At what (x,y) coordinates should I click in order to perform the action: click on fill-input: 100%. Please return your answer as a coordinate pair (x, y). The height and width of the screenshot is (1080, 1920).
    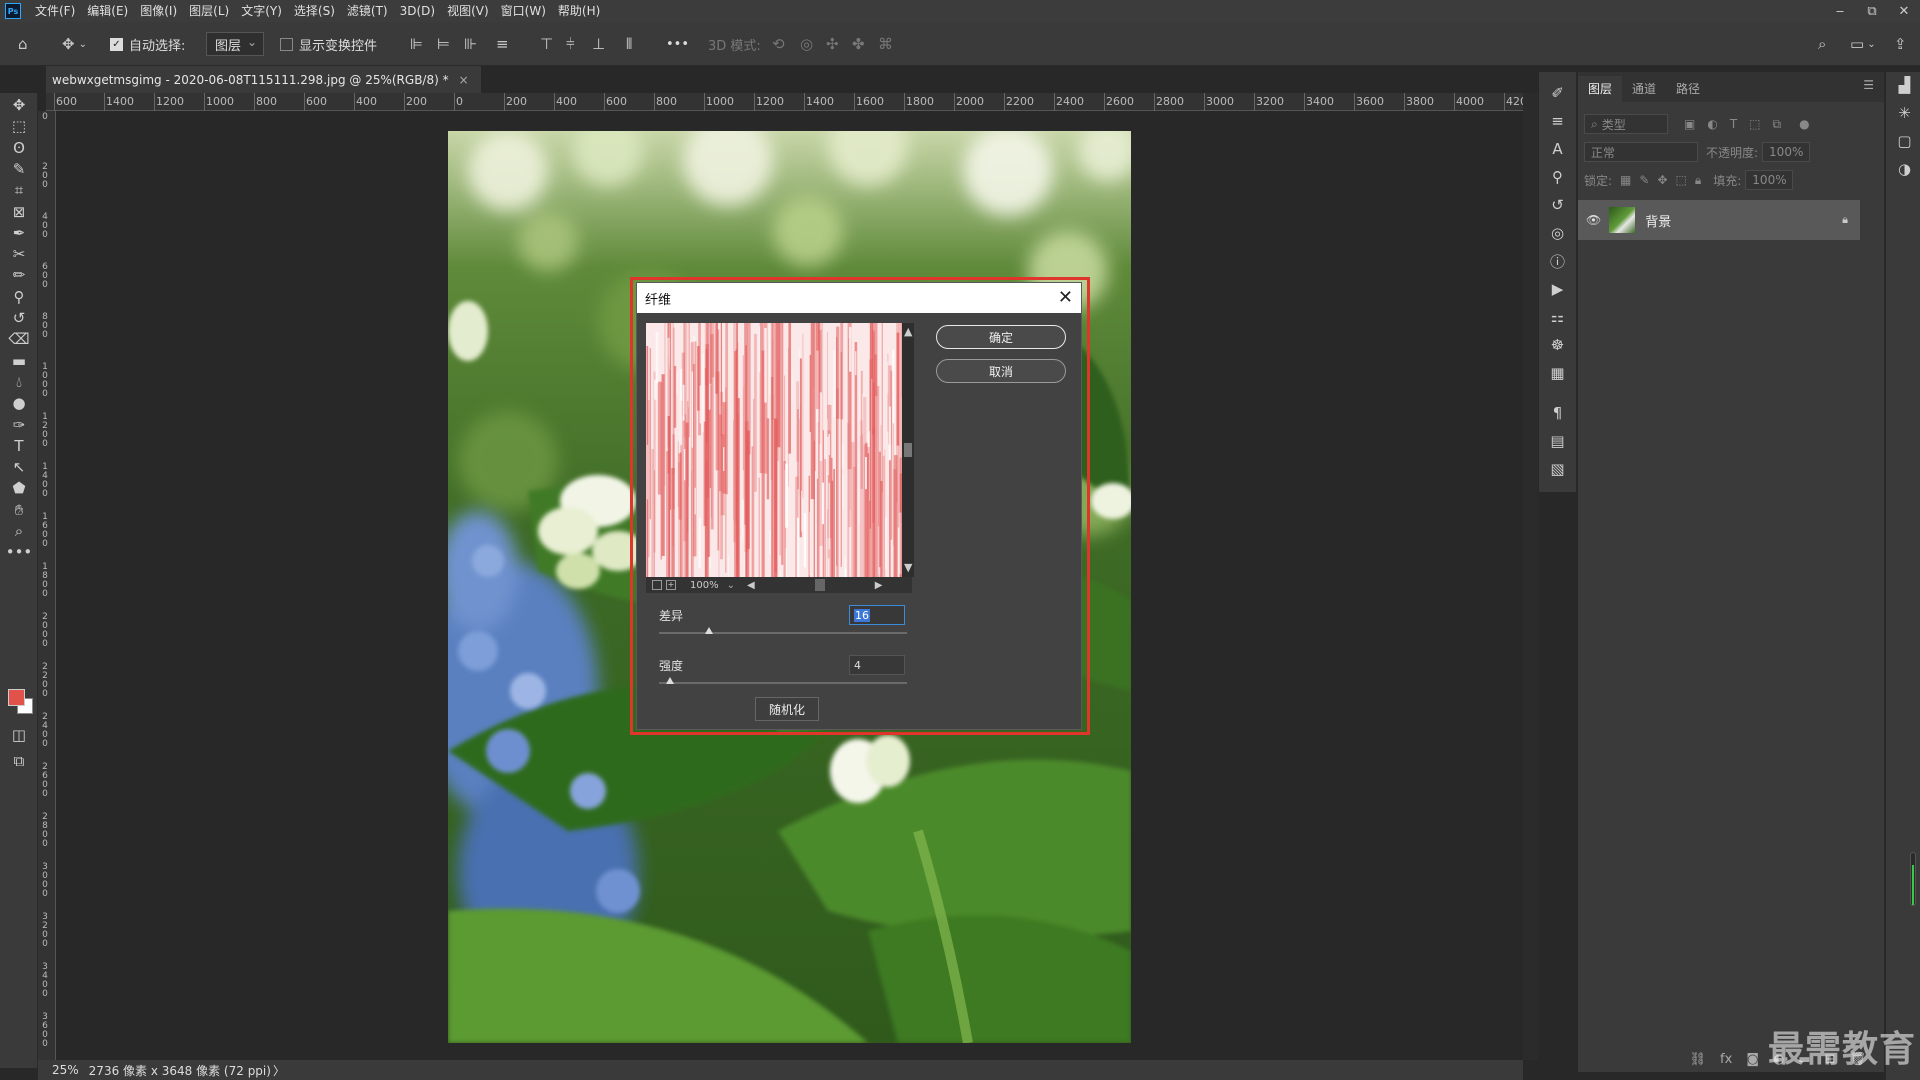
    Looking at the image, I should click on (1769, 180).